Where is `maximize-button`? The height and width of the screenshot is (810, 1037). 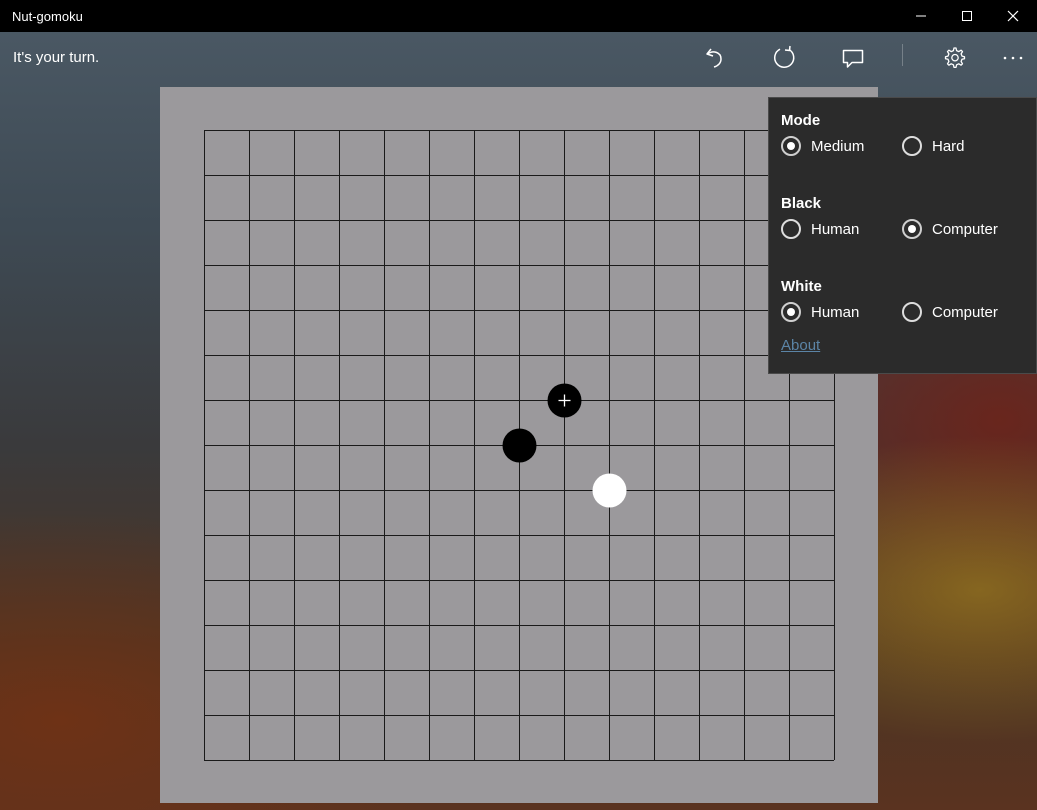 maximize-button is located at coordinates (967, 16).